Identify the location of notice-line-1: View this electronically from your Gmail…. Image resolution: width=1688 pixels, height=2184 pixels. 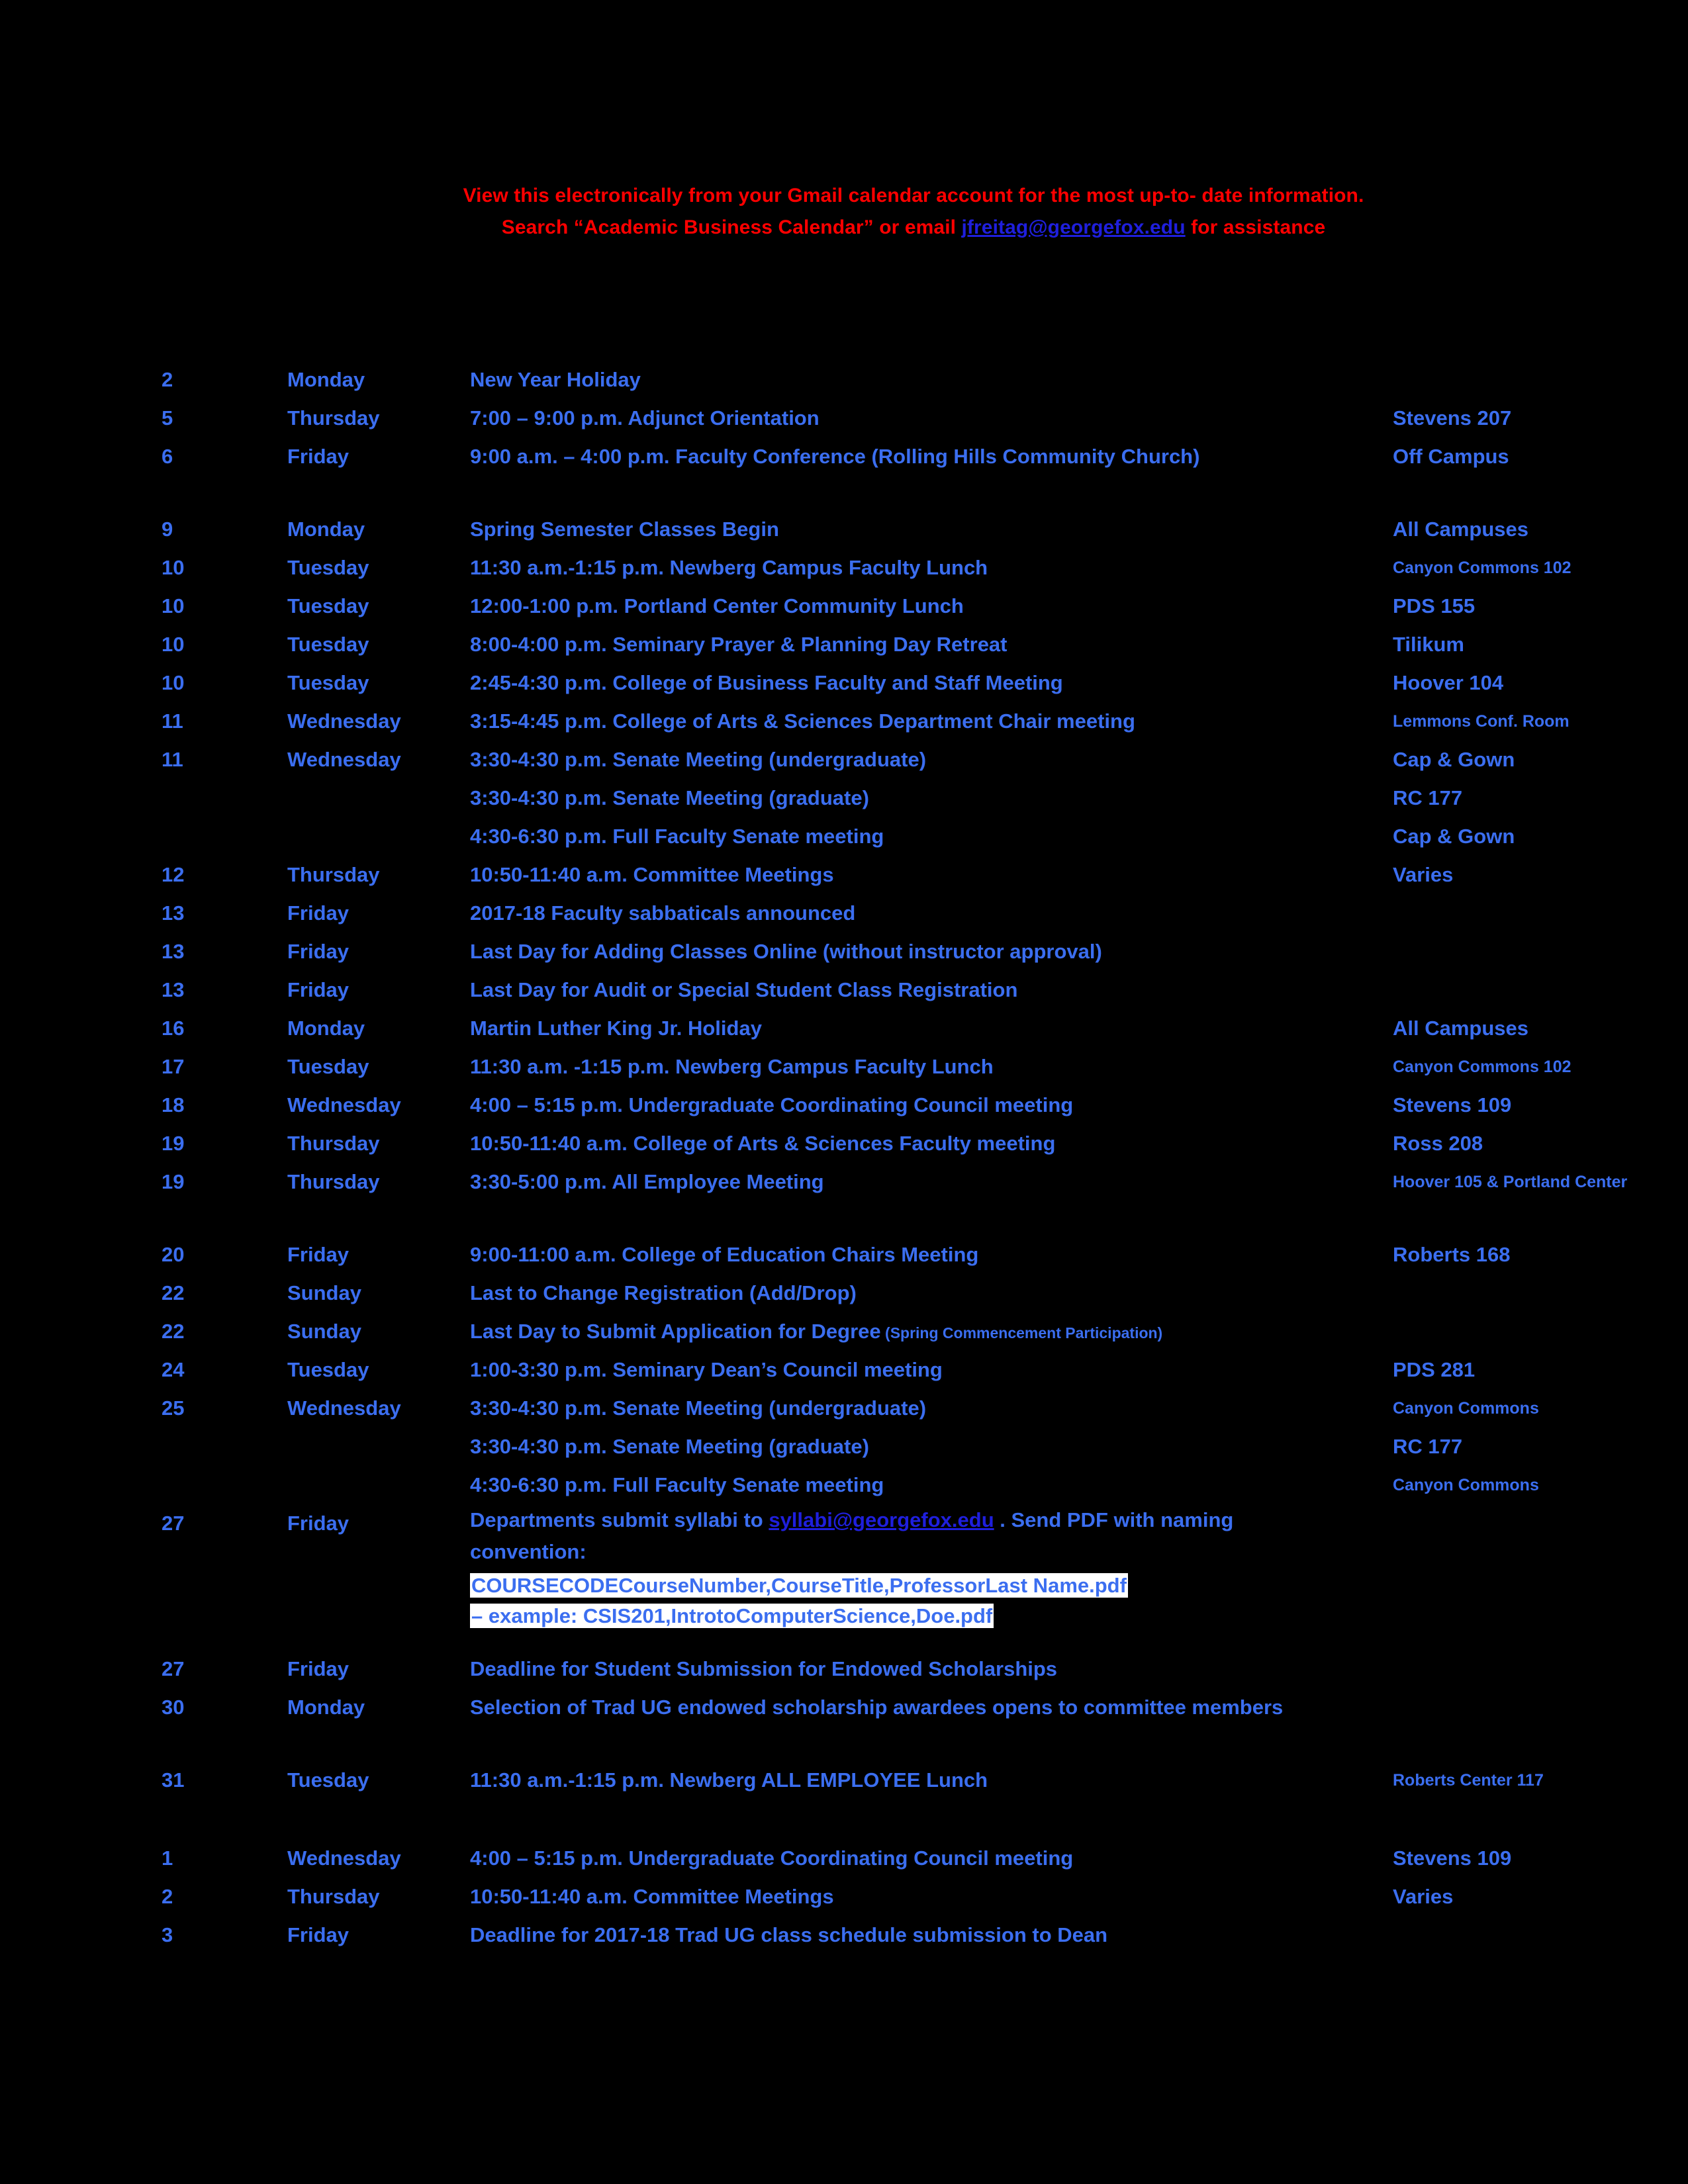
(829, 195).